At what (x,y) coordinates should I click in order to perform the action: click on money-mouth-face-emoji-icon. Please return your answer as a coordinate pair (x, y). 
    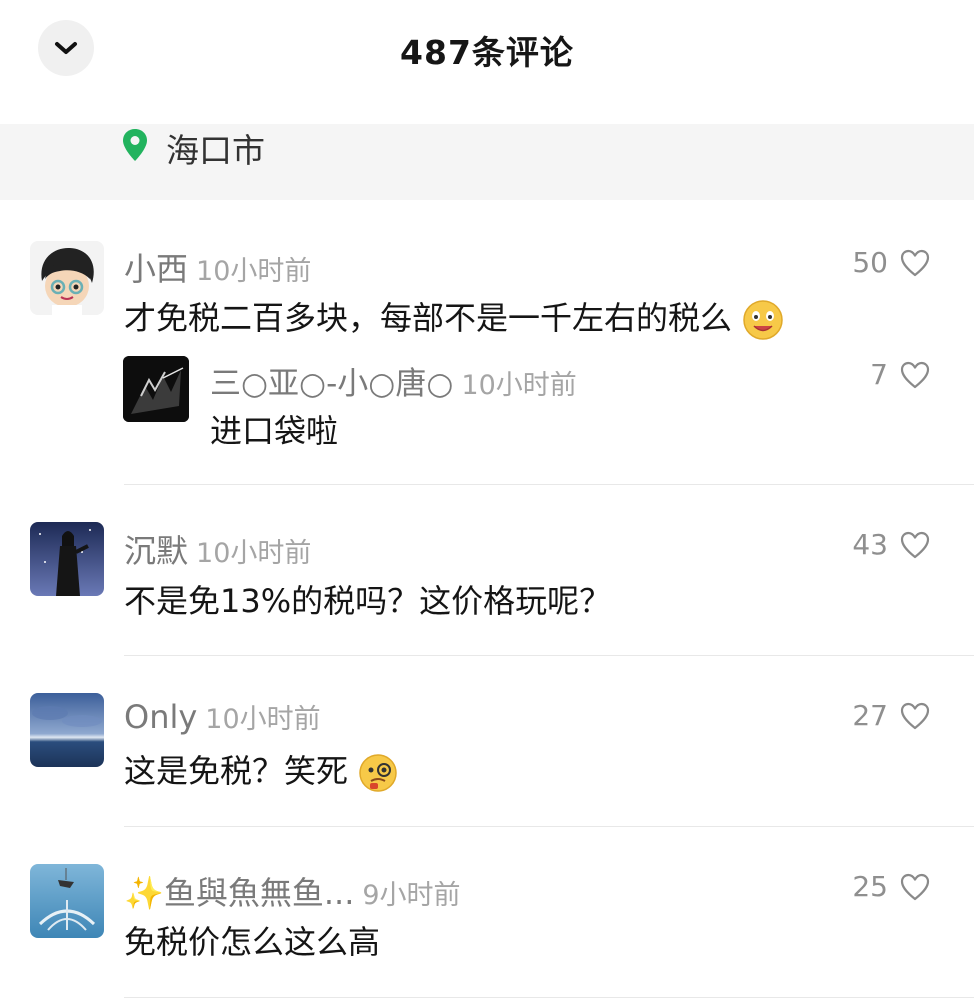
    Looking at the image, I should click on (763, 320).